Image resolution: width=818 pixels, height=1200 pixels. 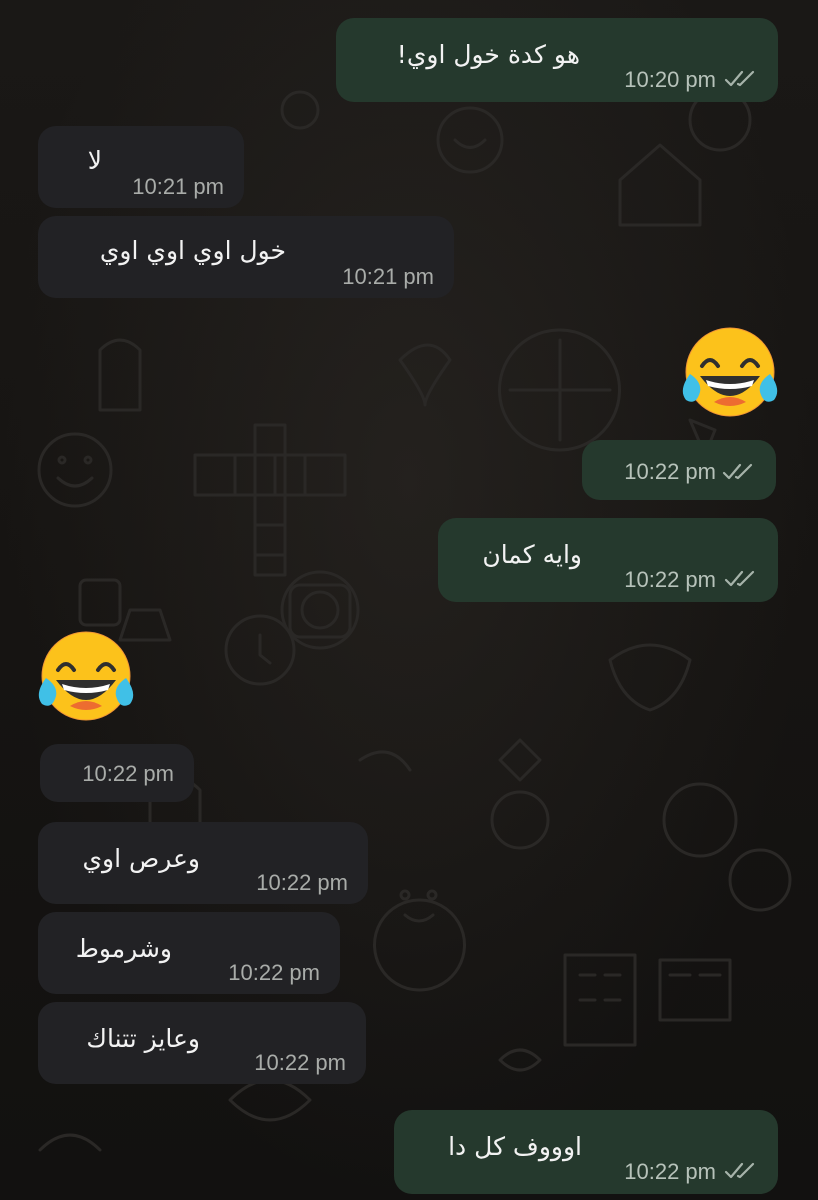 What do you see at coordinates (143, 1038) in the screenshot?
I see `message-text: وعايز تتناك` at bounding box center [143, 1038].